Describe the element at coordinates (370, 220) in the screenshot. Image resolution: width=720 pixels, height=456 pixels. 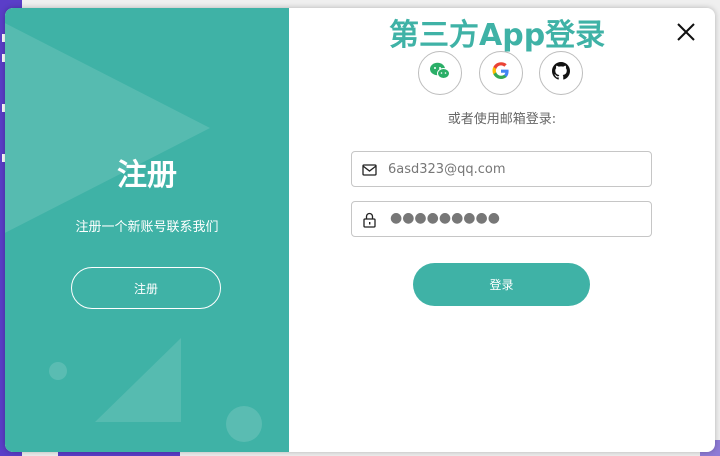
I see `lock-icon` at that location.